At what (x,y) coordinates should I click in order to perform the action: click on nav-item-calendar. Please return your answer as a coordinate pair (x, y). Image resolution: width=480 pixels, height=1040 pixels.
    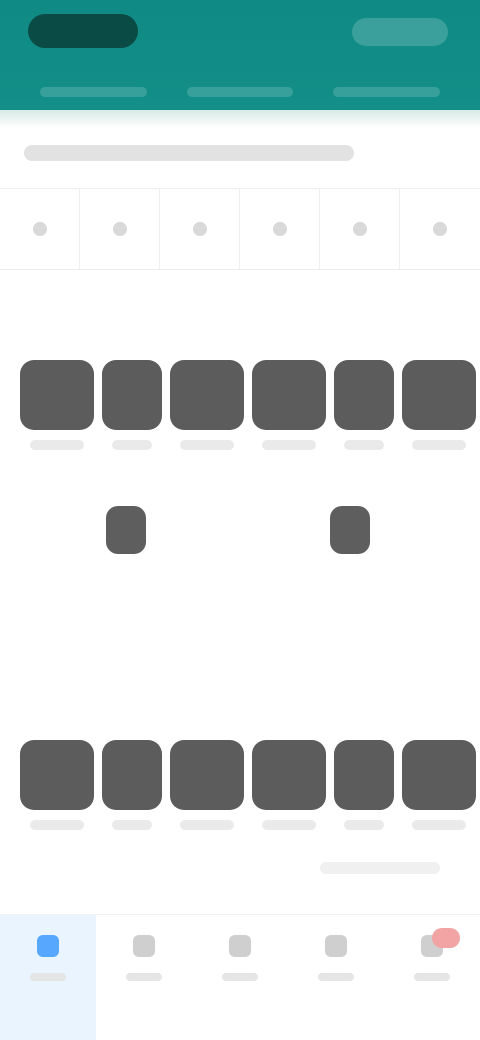
    Looking at the image, I should click on (144, 977).